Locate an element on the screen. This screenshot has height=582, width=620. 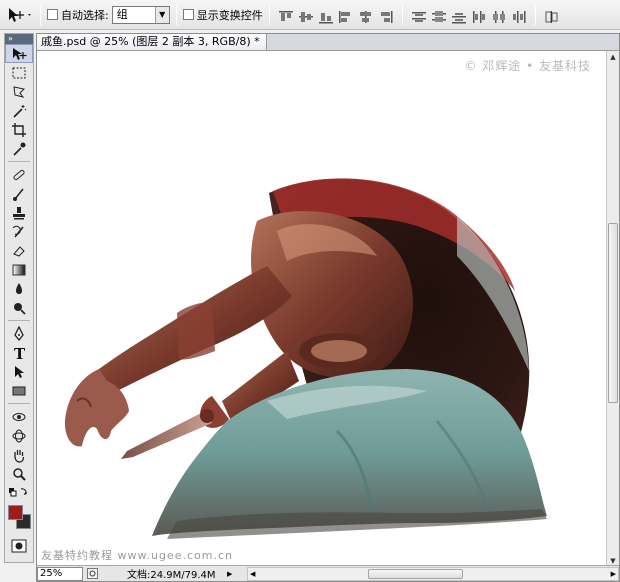
options-bar: 自动选择: 组 ▼ 显示变换控件 is located at coordinates (310, 15).